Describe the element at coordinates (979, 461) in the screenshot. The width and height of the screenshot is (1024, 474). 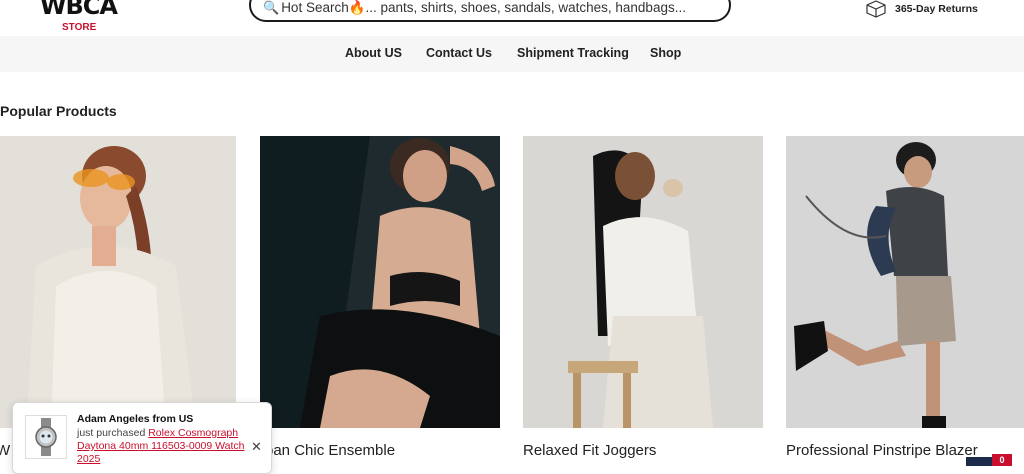
I see `cart-bar` at that location.